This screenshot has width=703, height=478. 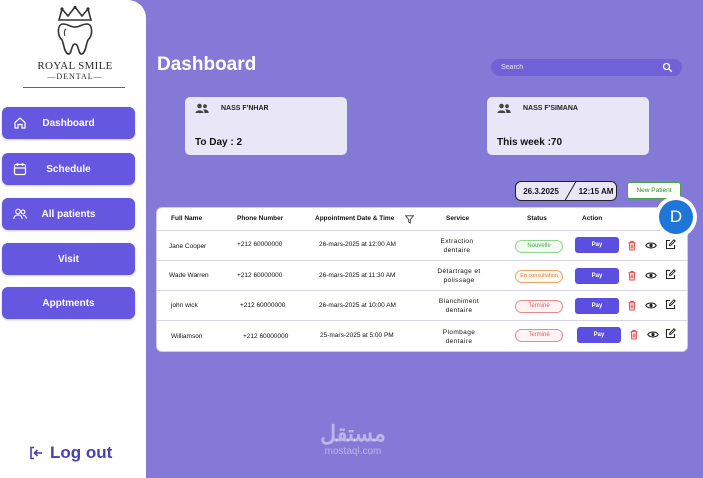 What do you see at coordinates (188, 246) in the screenshot?
I see `patient-name: Jane Cooper` at bounding box center [188, 246].